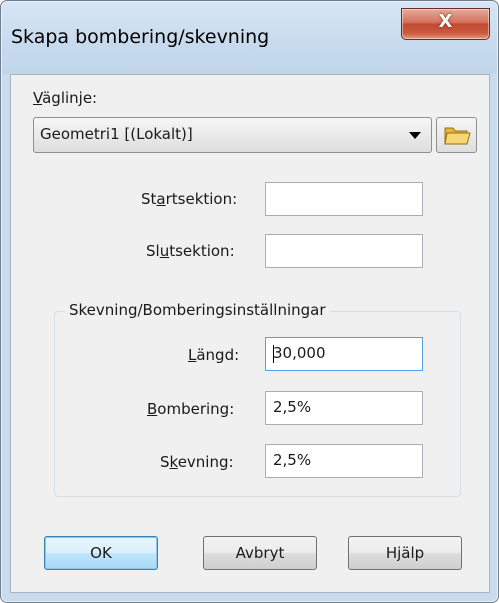  I want to click on crown-label: Bombering:, so click(190, 409).